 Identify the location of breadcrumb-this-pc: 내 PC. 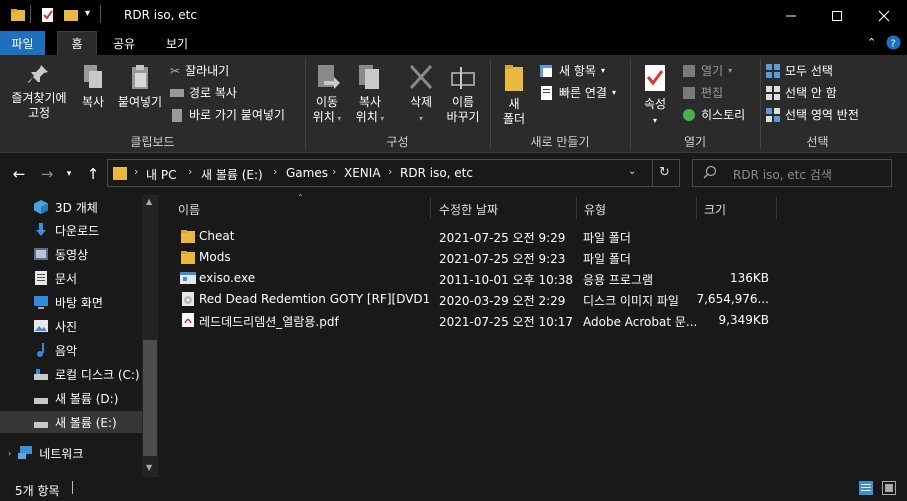
(161, 174).